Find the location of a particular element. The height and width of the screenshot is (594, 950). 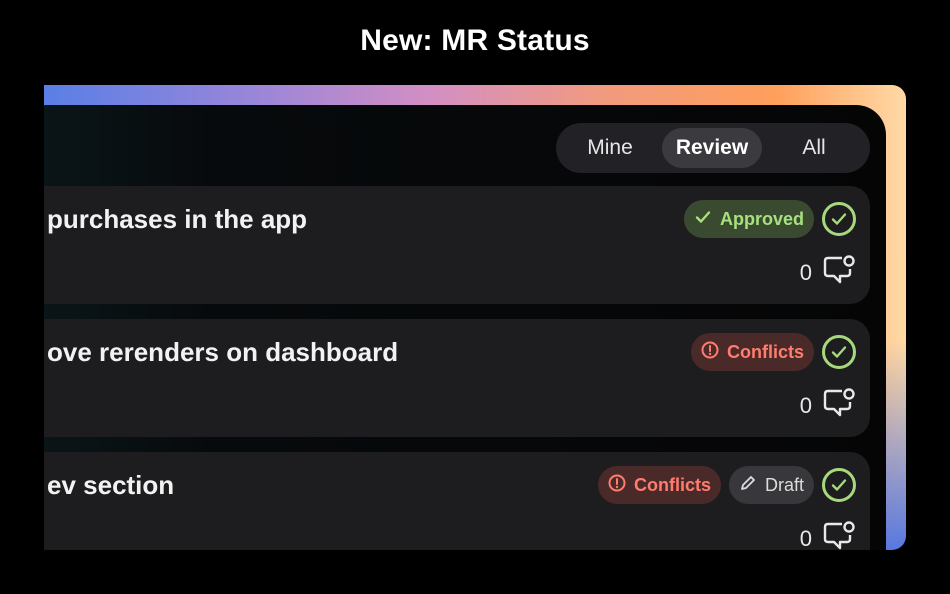

draft-badge: Draft is located at coordinates (771, 485).